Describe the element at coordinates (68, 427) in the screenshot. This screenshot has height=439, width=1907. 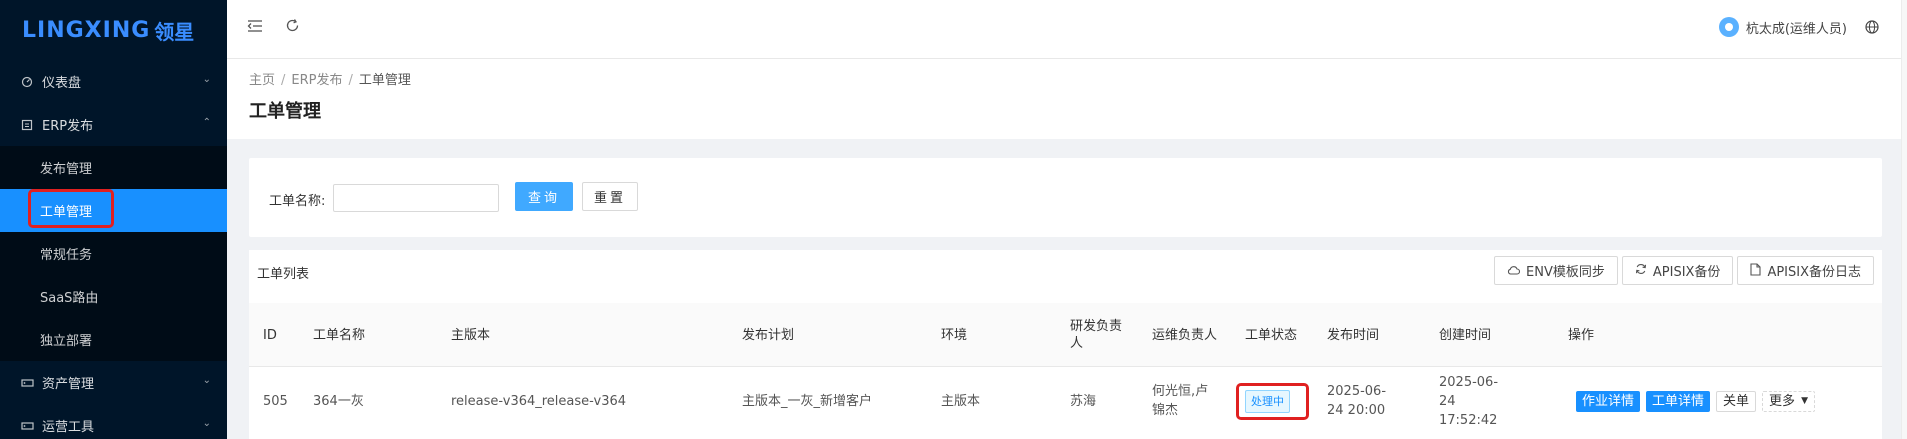
I see `menu-item-label: 运营工具` at that location.